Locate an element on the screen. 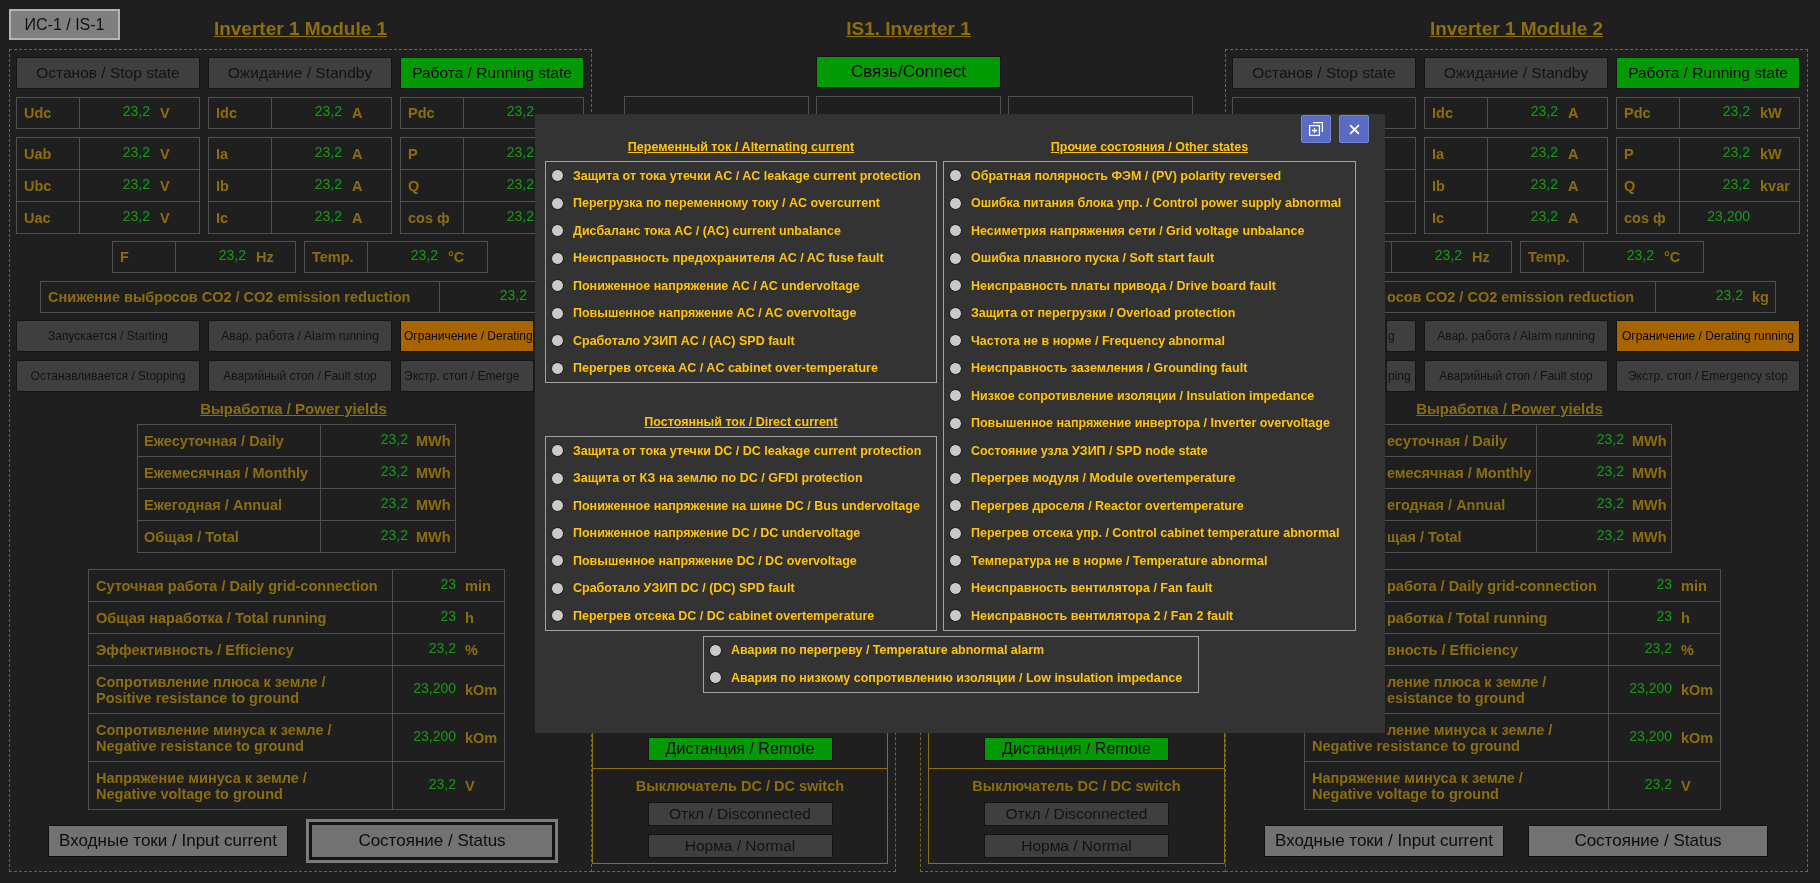  alarm-label: Перегрев дроселя / Reactor overtemperature is located at coordinates (1107, 505).